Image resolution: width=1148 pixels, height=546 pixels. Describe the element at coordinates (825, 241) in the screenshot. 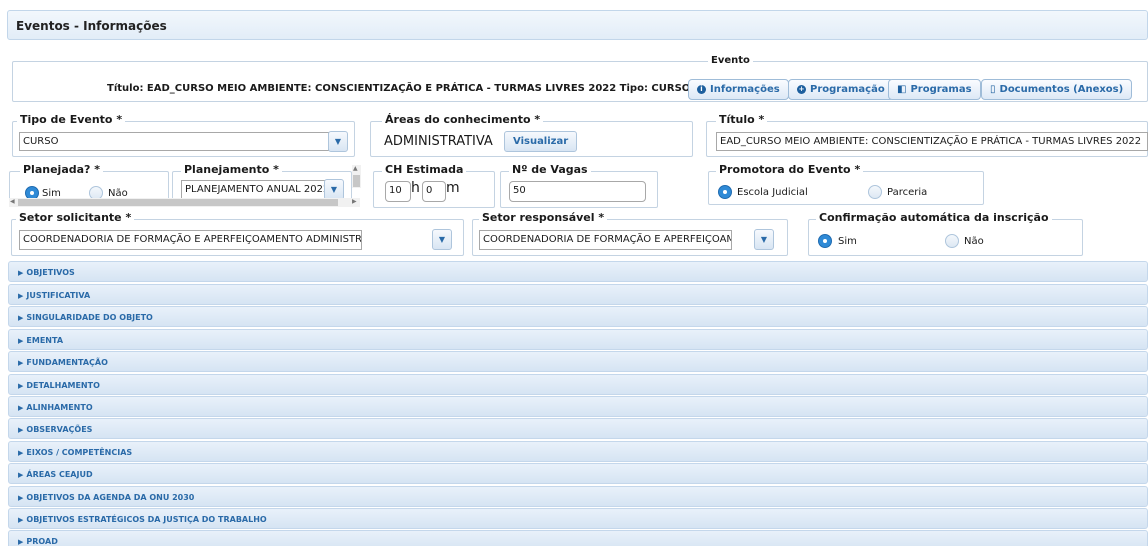

I see `confirmacao-sim-radio` at that location.